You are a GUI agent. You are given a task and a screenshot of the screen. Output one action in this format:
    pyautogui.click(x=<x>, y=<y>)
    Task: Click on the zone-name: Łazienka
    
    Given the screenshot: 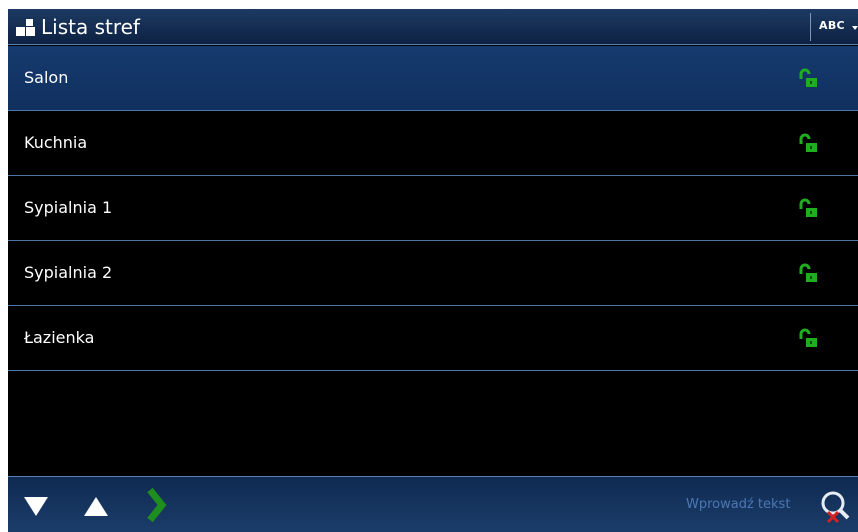 What is the action you would take?
    pyautogui.click(x=59, y=337)
    